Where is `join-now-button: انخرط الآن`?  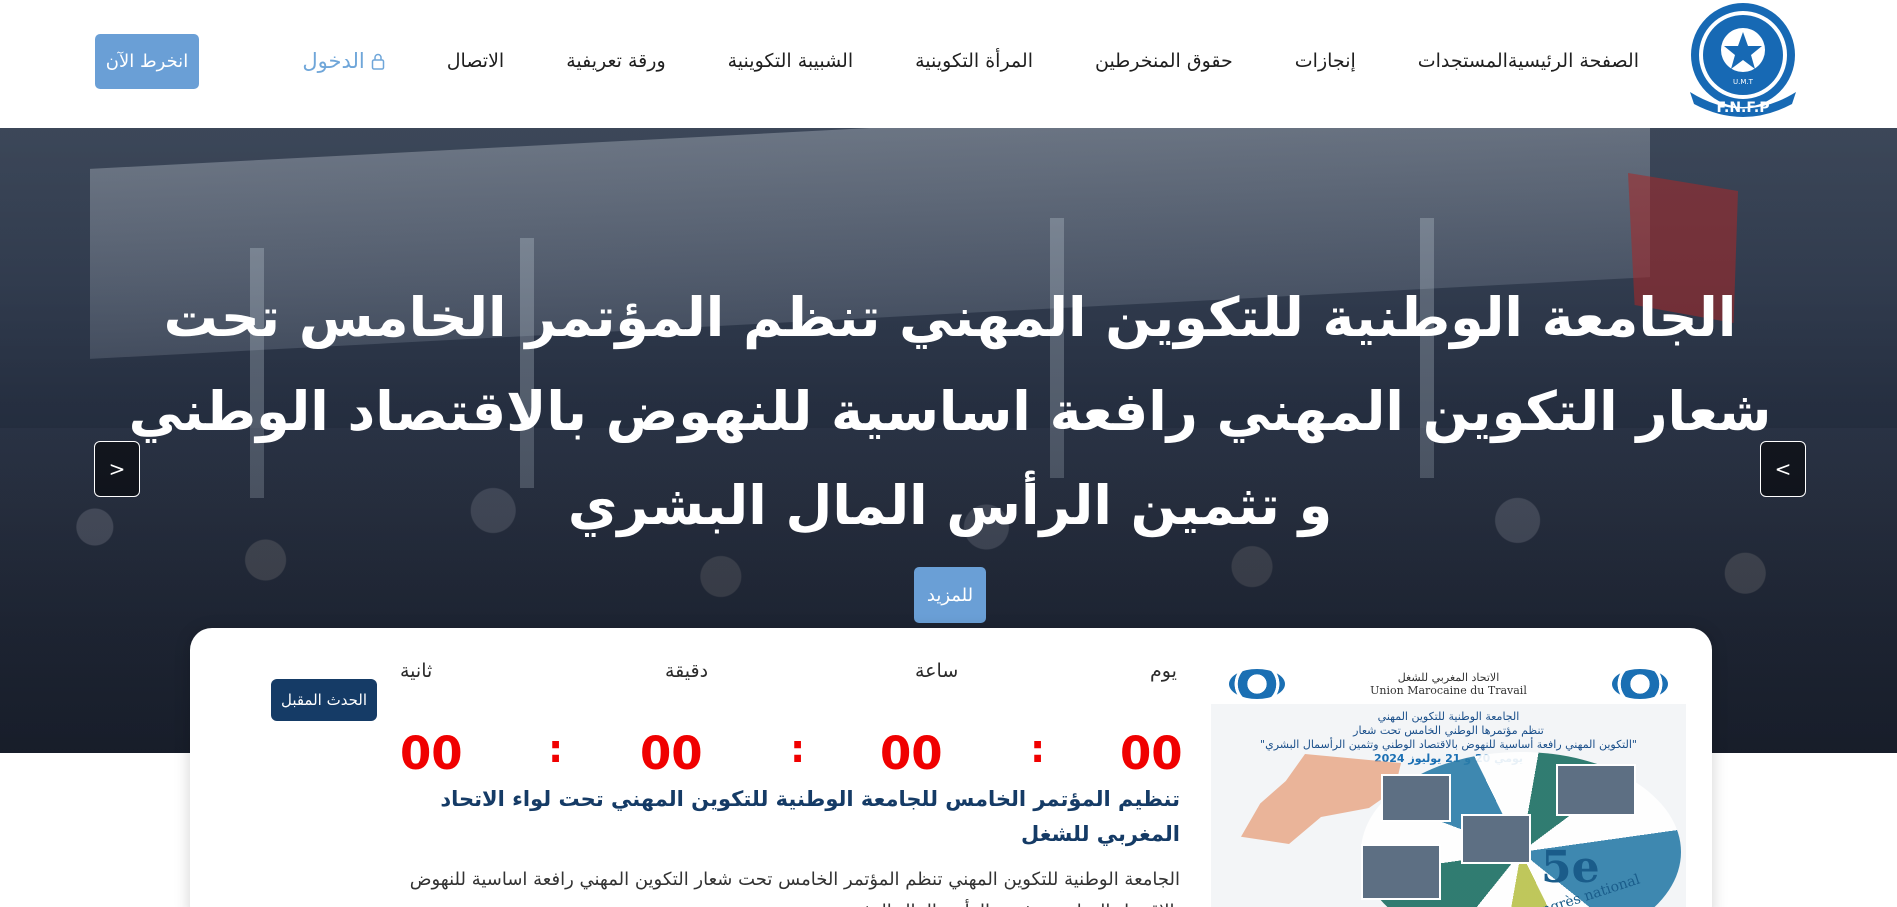
join-now-button: انخرط الآن is located at coordinates (147, 61).